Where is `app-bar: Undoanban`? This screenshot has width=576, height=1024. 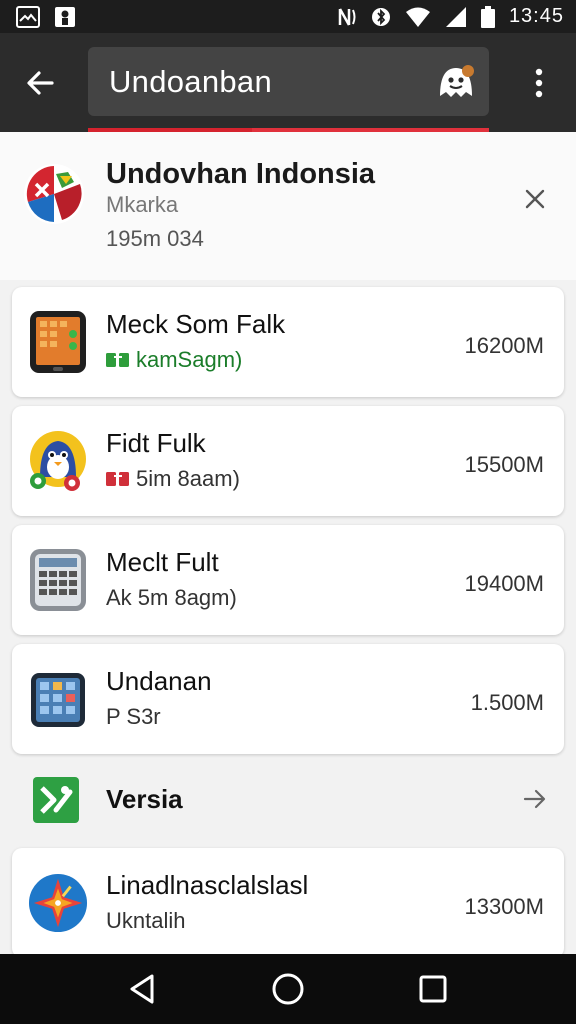
app-bar: Undoanban is located at coordinates (288, 82).